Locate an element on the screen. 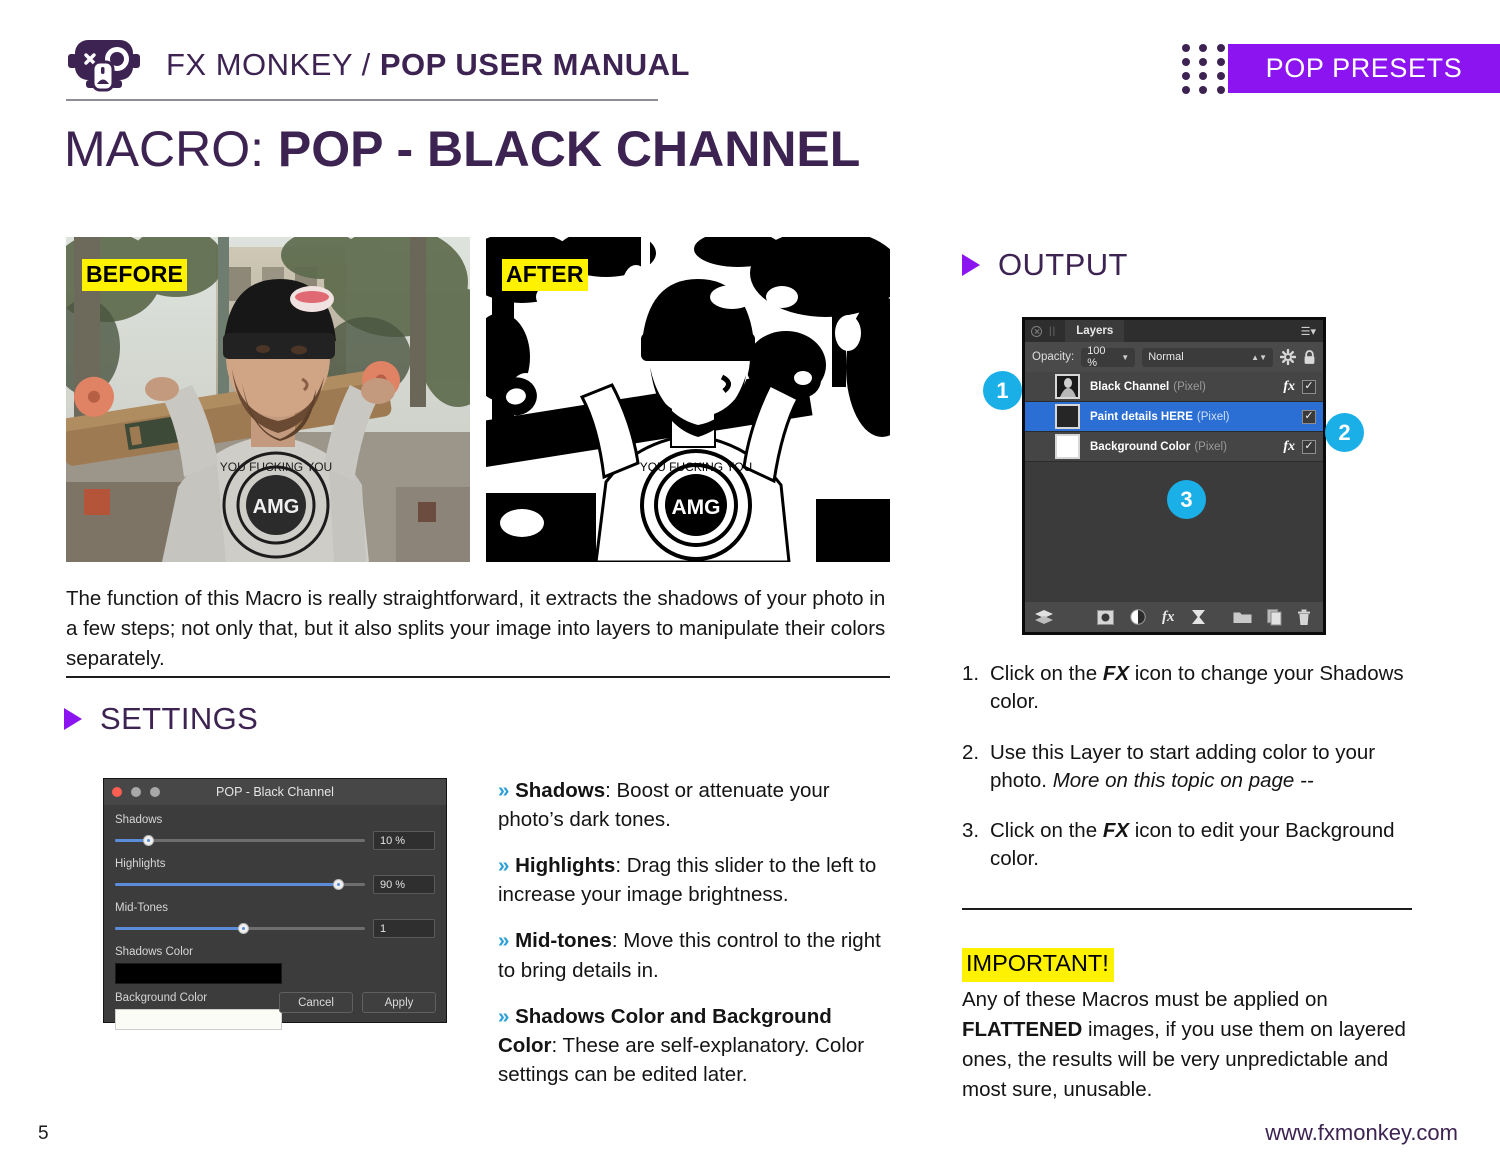 Image resolution: width=1500 pixels, height=1159 pixels. layer-name: Paint details HERE is located at coordinates (1141, 416).